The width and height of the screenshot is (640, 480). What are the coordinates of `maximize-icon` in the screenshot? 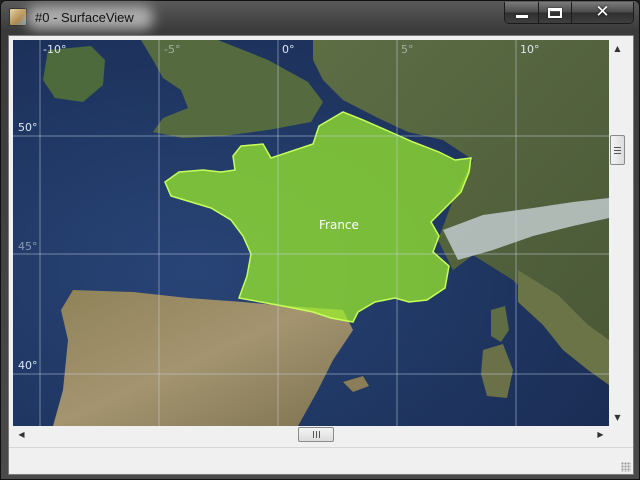 It's located at (555, 12).